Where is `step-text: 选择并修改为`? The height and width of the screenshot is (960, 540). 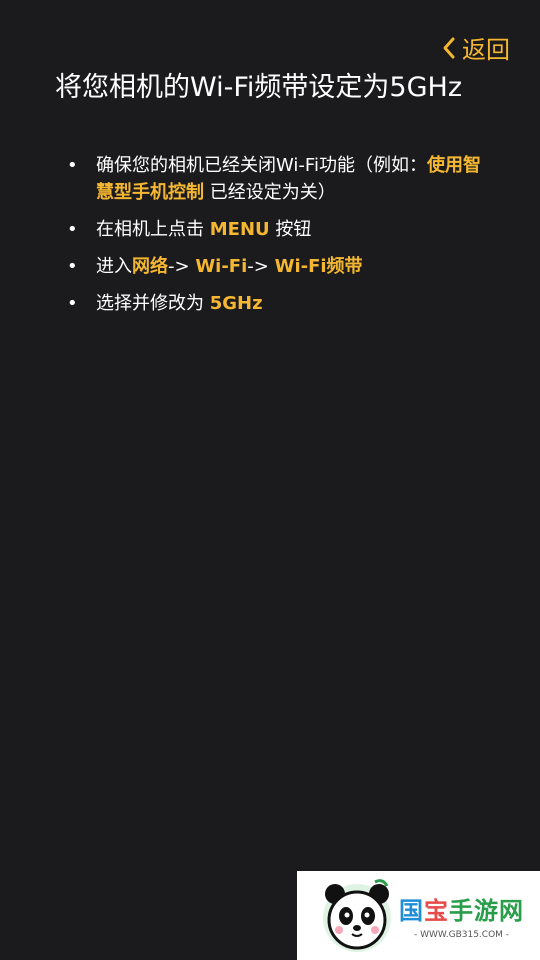 step-text: 选择并修改为 is located at coordinates (153, 303).